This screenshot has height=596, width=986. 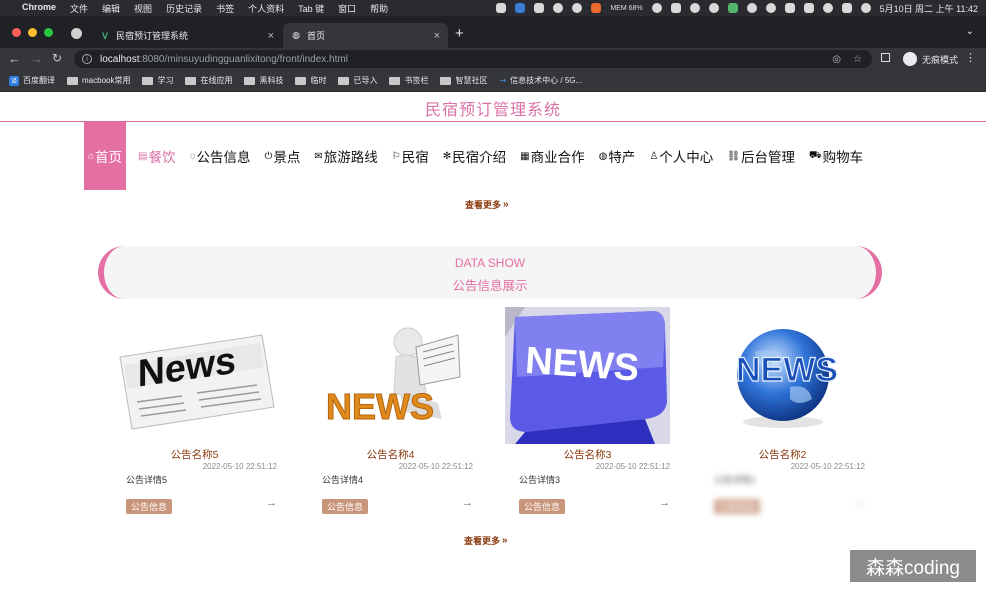 I want to click on nav-food: ▤ 餐饮, so click(x=156, y=156).